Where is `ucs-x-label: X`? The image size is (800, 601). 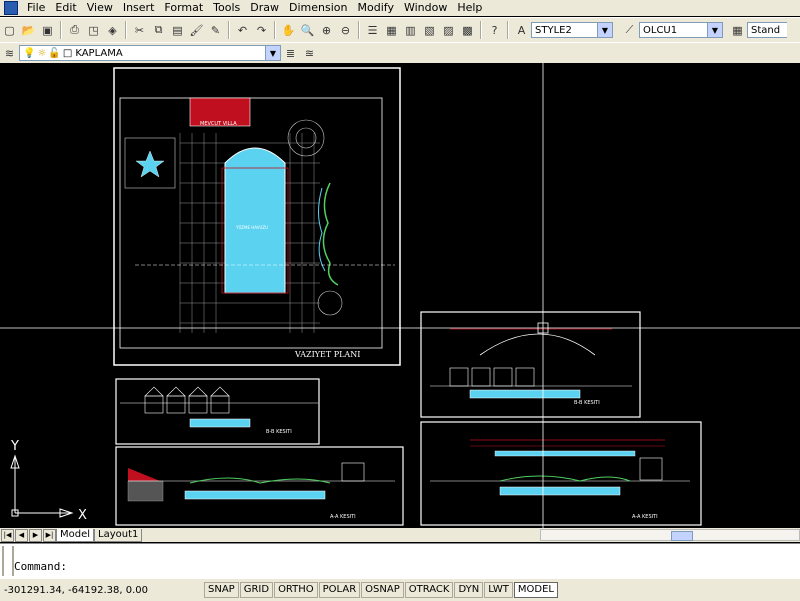 ucs-x-label: X is located at coordinates (82, 515).